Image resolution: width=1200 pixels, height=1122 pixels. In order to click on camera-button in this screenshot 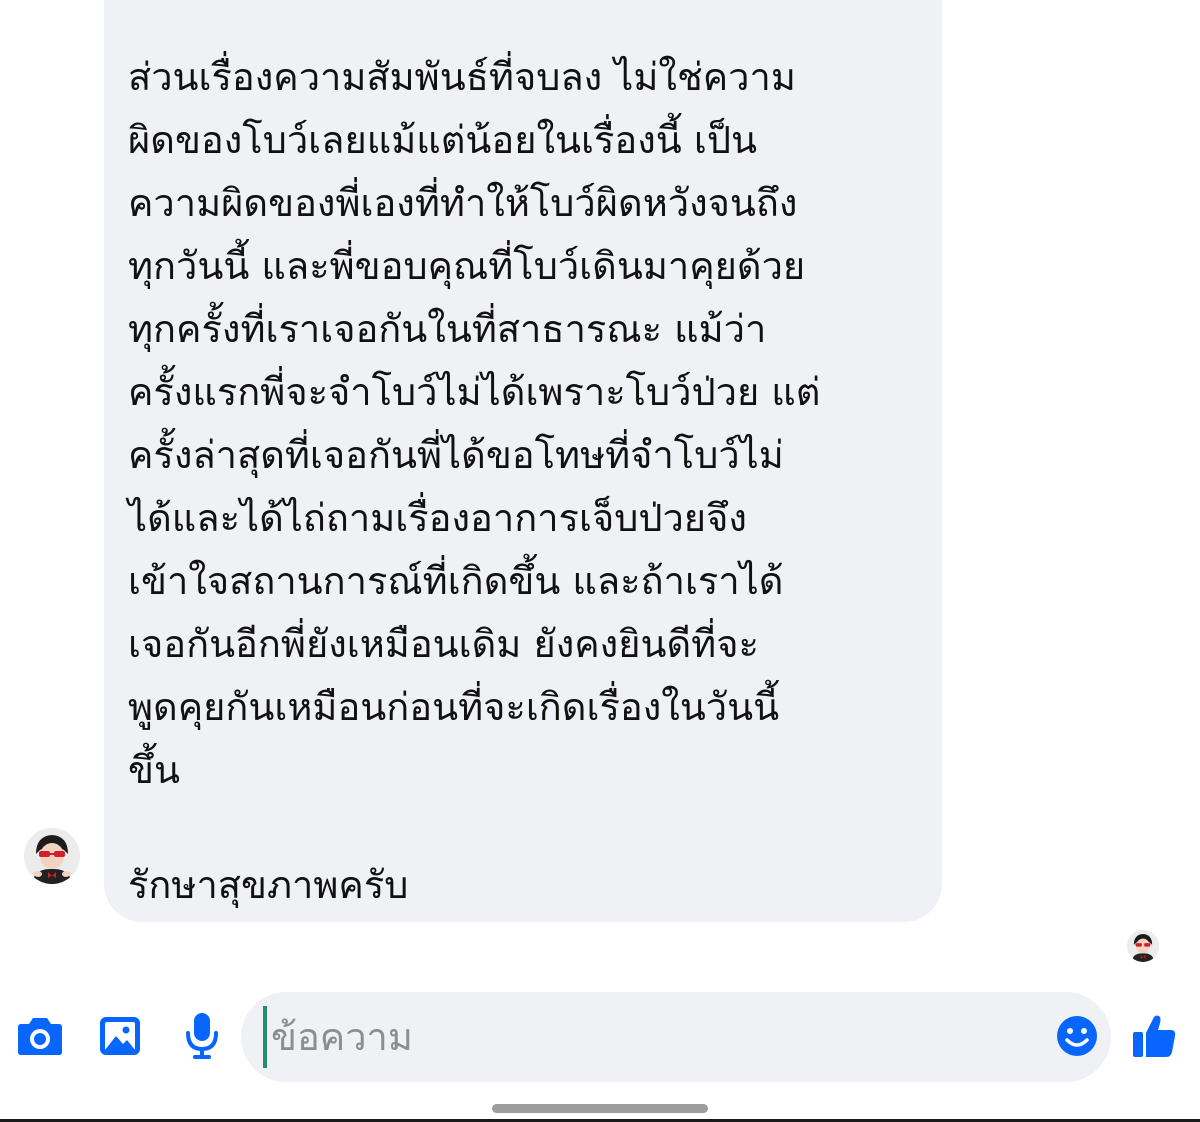, I will do `click(40, 1036)`.